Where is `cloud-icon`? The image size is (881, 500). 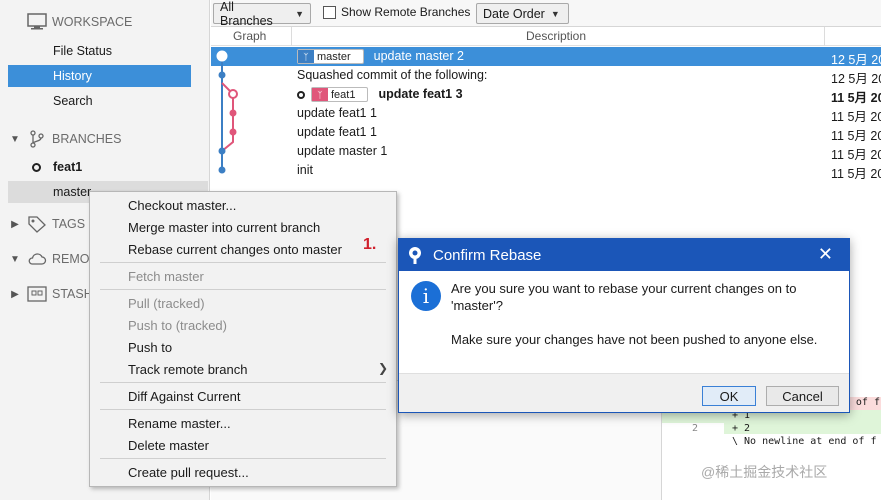 cloud-icon is located at coordinates (37, 259).